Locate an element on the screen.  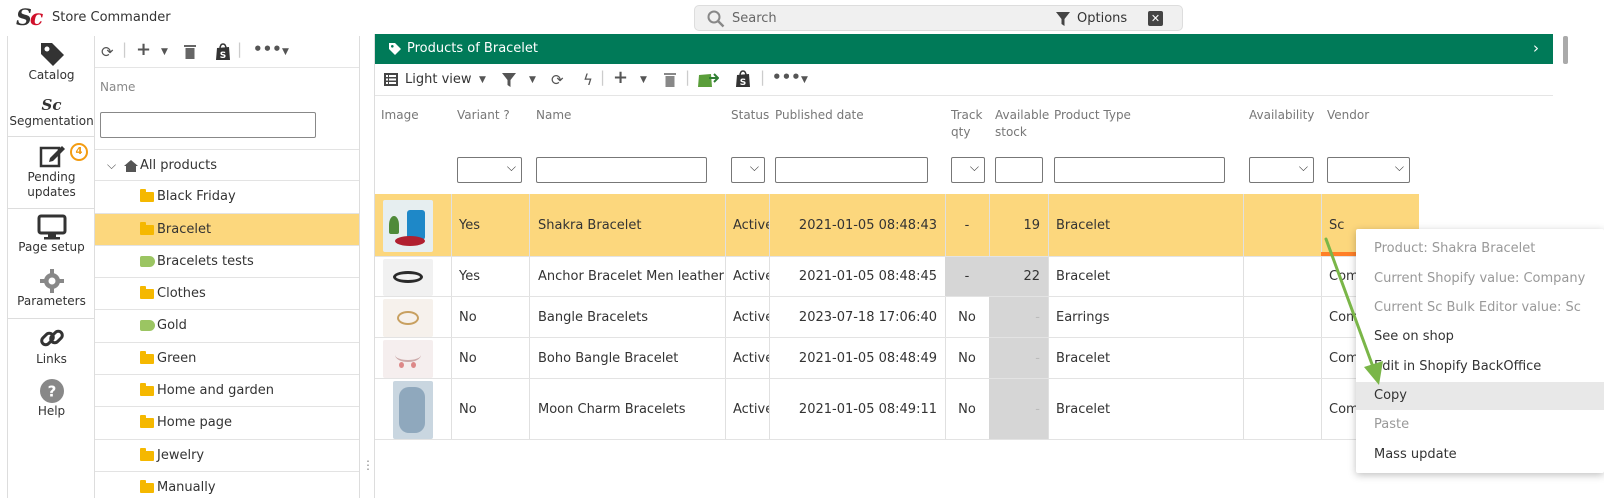
scrollbar is located at coordinates (1565, 50).